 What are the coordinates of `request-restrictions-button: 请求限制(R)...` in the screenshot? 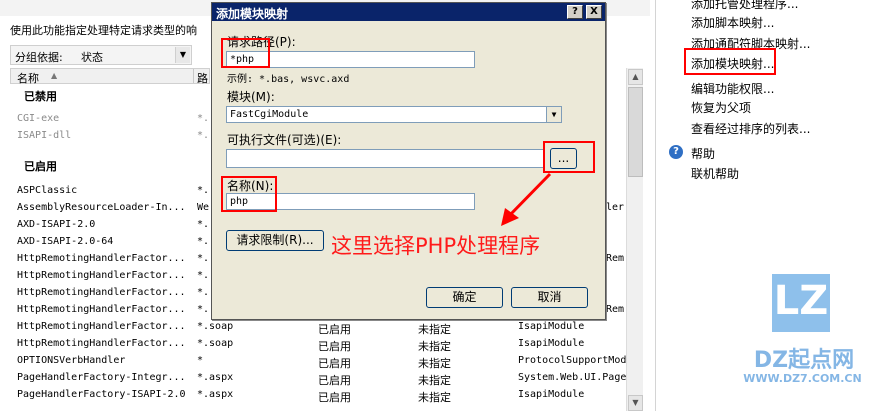 It's located at (275, 240).